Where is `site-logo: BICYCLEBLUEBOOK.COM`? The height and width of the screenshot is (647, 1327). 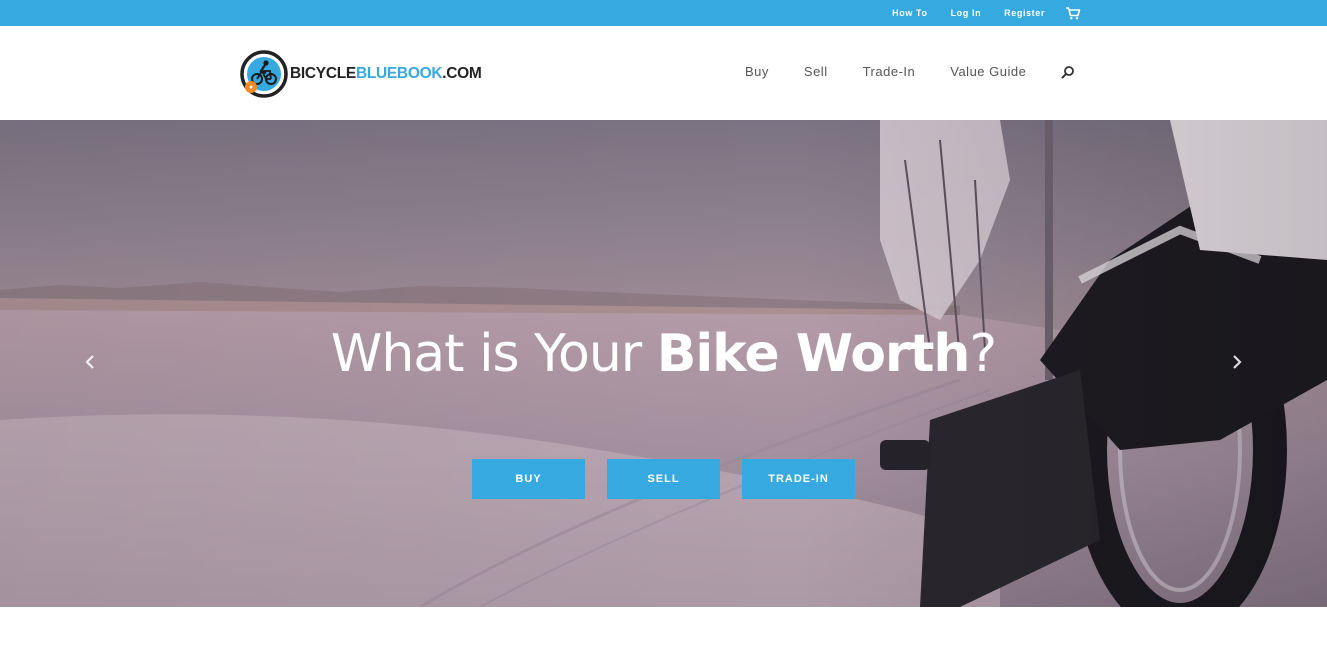 site-logo: BICYCLEBLUEBOOK.COM is located at coordinates (361, 74).